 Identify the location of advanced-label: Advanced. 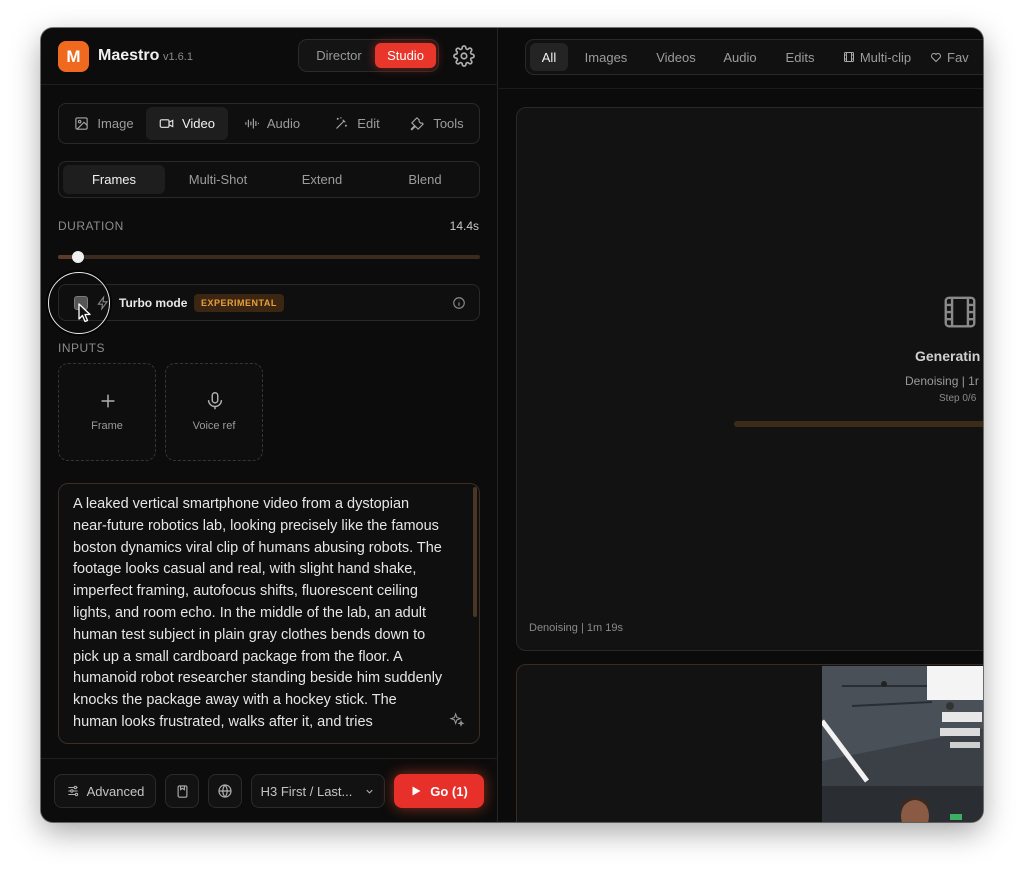
(115, 791).